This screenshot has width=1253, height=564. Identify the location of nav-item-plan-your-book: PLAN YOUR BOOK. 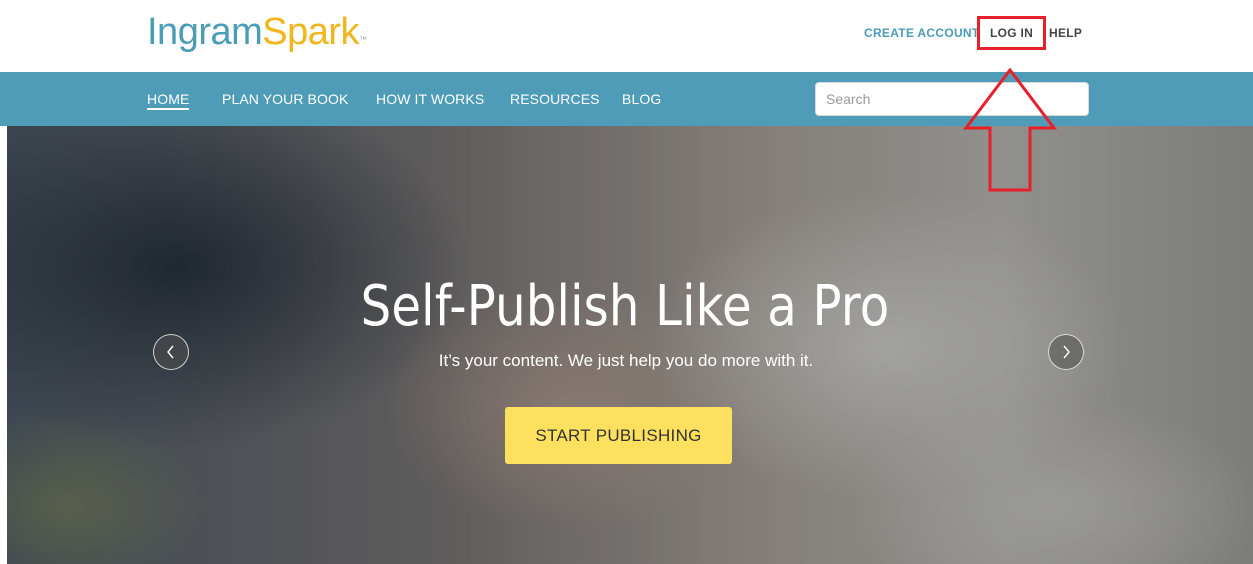
(285, 99).